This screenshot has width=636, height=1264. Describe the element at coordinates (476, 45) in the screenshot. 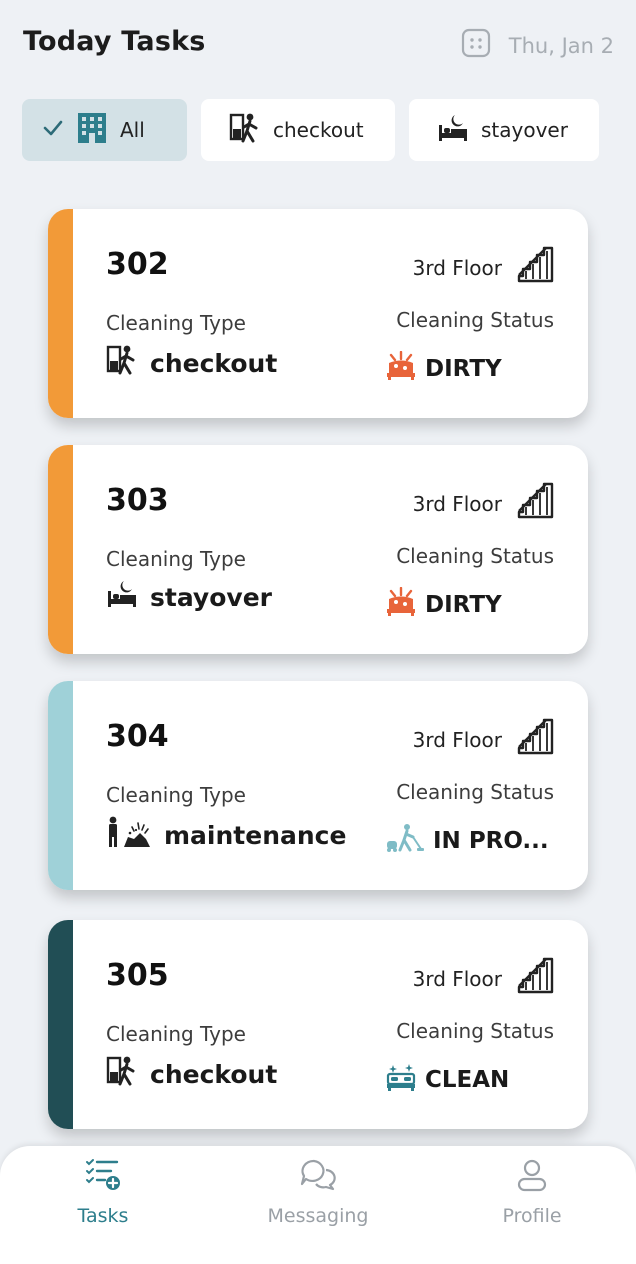

I see `calendar-icon` at that location.